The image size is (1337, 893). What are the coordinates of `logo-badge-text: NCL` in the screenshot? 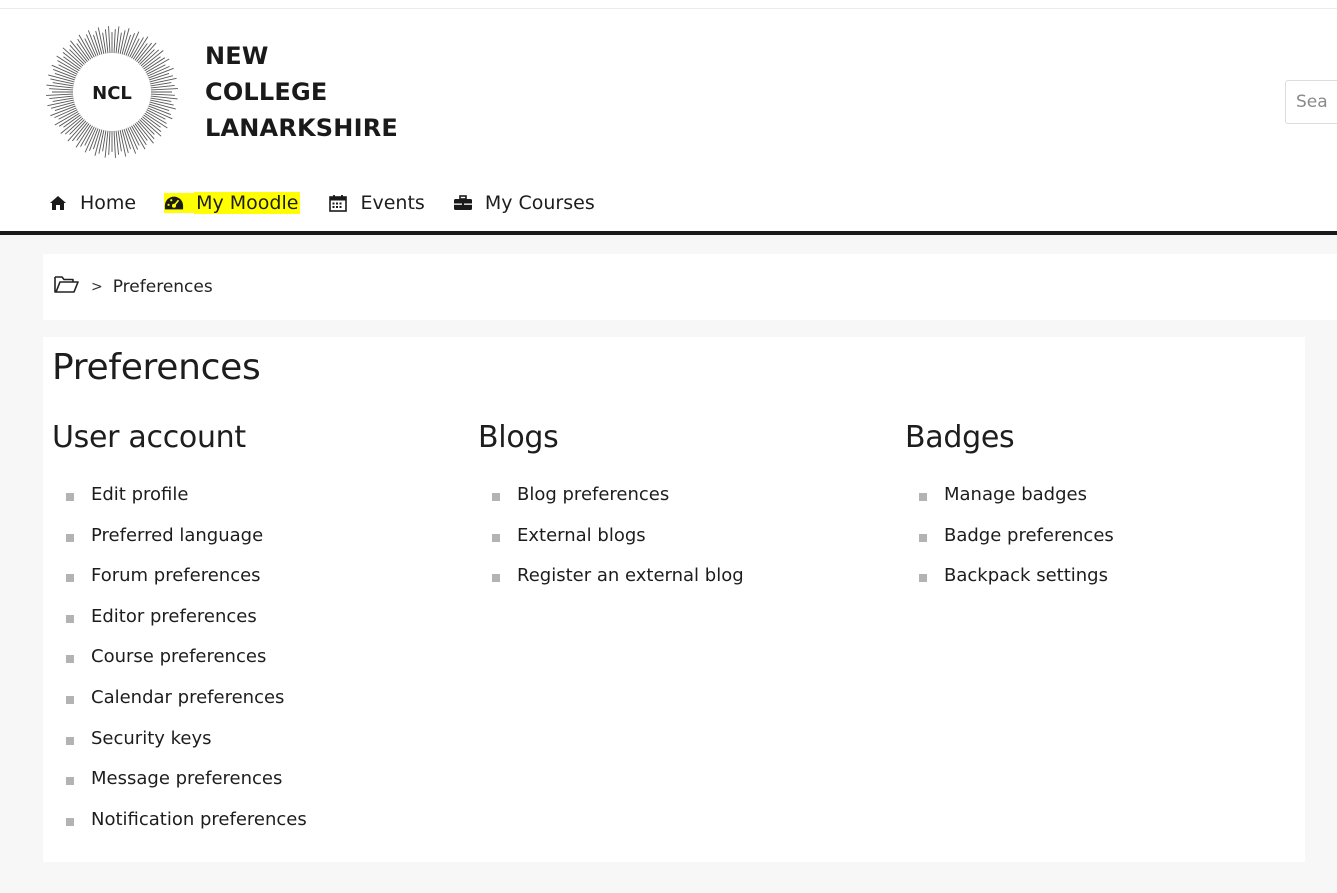 It's located at (112, 93).